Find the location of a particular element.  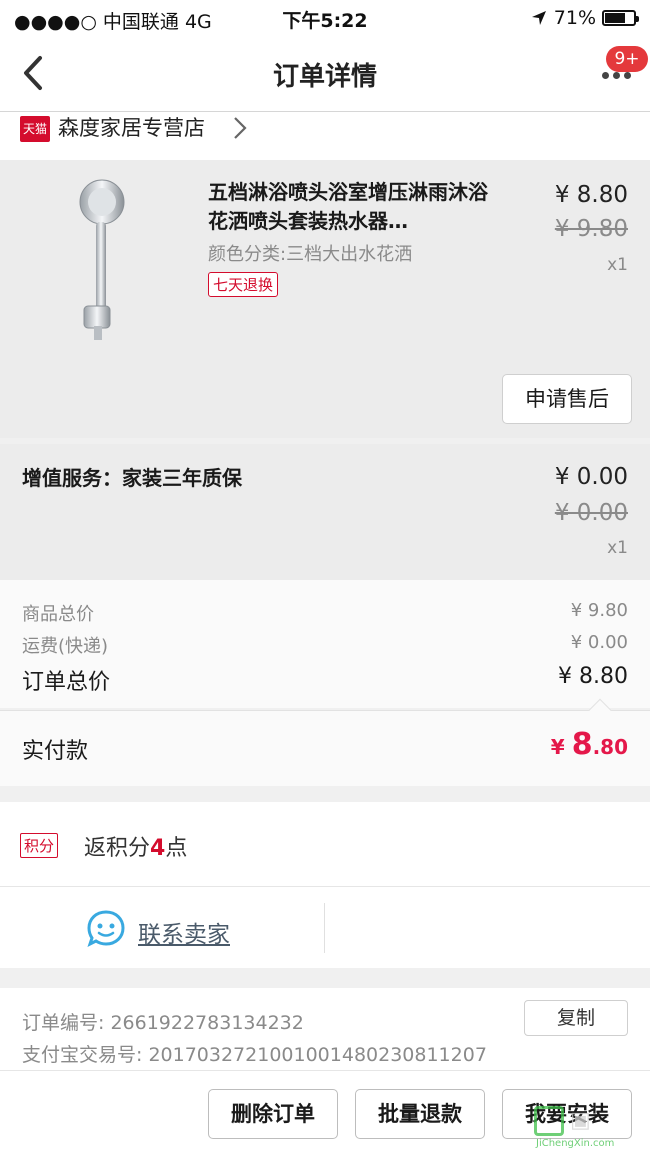

product-price: ¥ 8.80 is located at coordinates (591, 195).